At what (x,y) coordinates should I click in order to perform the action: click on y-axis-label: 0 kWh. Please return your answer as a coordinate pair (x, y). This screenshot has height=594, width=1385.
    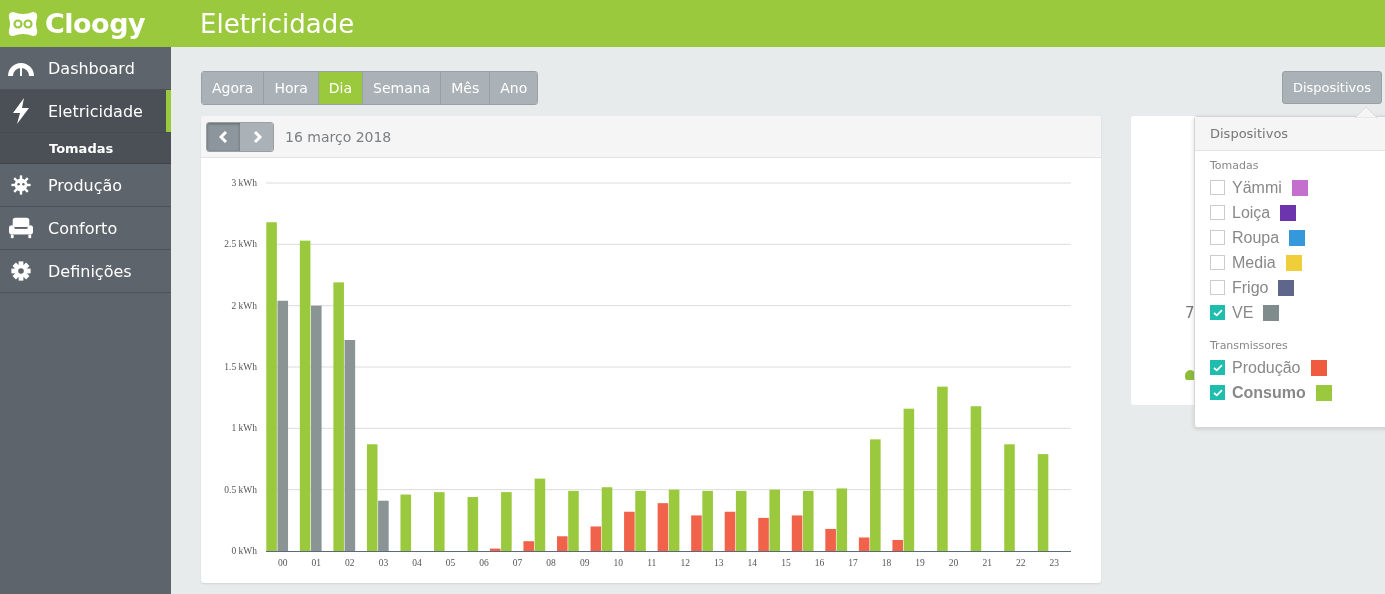
    Looking at the image, I should click on (244, 551).